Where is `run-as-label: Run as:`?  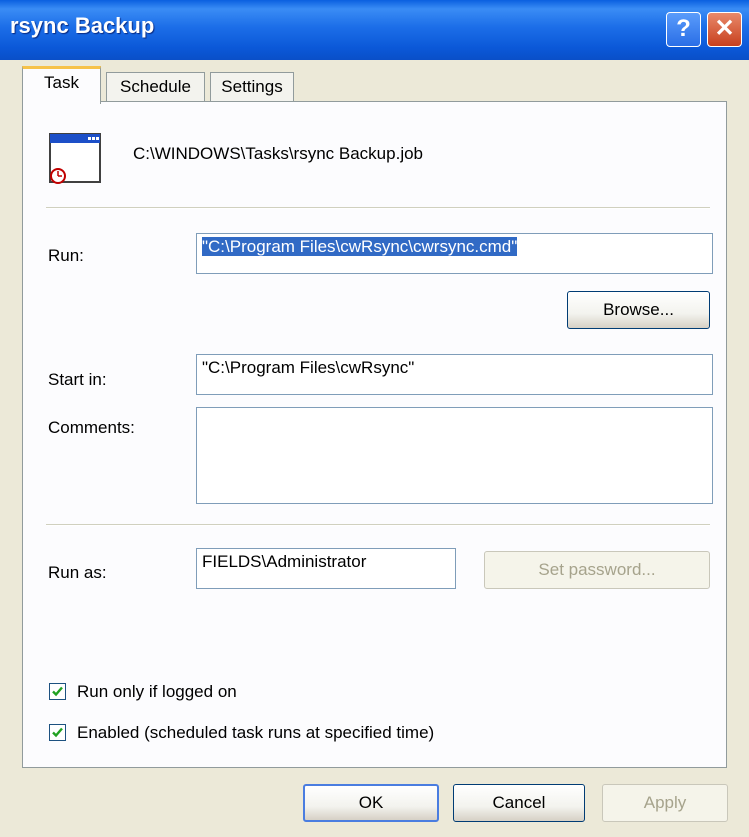
run-as-label: Run as: is located at coordinates (77, 572).